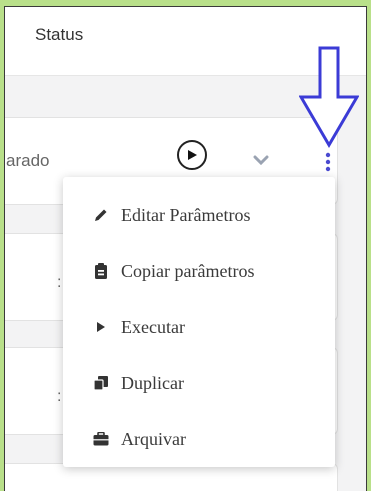 The height and width of the screenshot is (491, 371). Describe the element at coordinates (199, 383) in the screenshot. I see `menu-item-duplicate: Duplicar` at that location.